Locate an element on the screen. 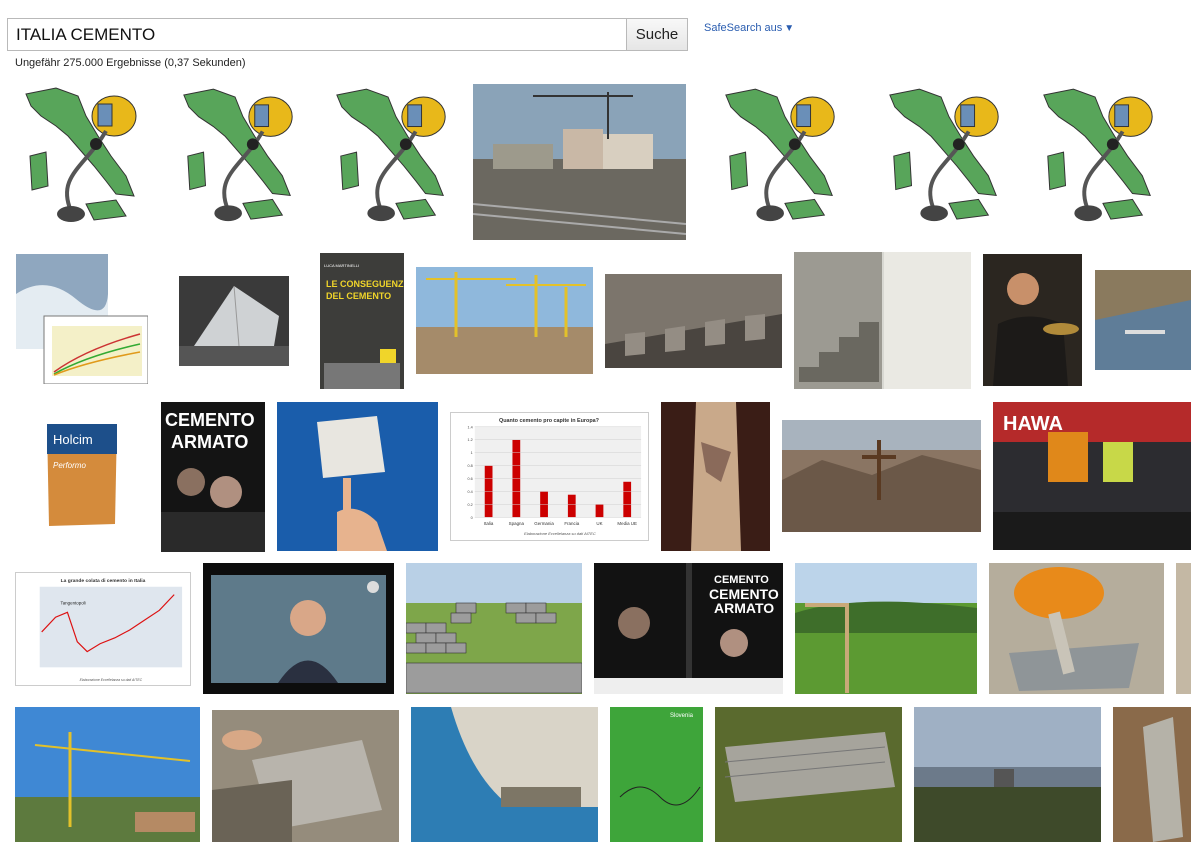 Image resolution: width=1191 pixels, height=842 pixels. harbor-photo is located at coordinates (1143, 320).